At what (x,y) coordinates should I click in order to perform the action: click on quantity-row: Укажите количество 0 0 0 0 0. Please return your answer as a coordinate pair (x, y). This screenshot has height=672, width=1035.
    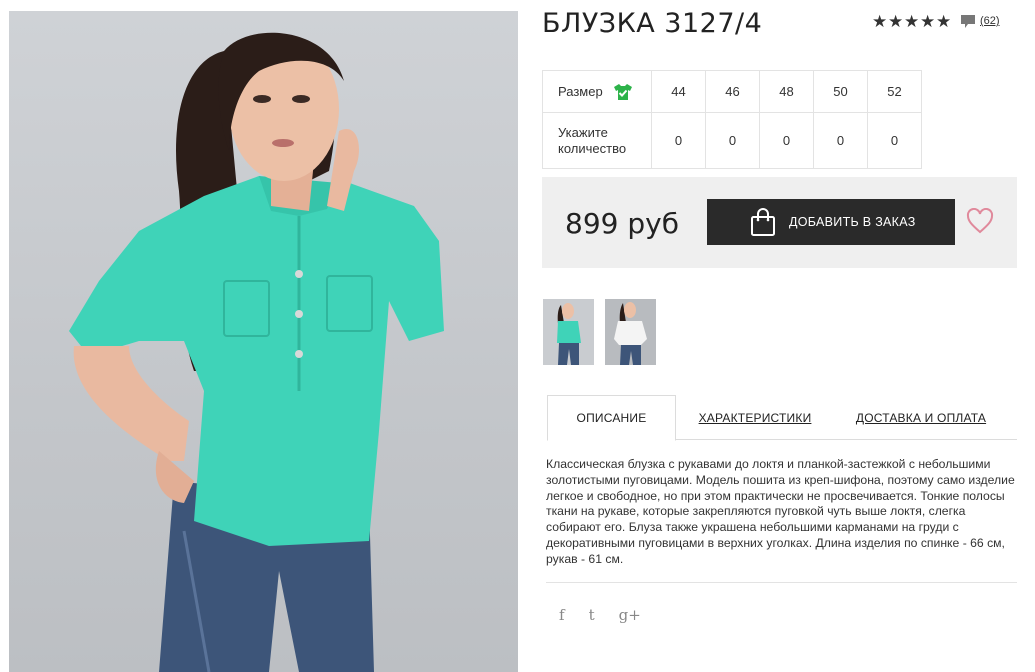
    Looking at the image, I should click on (732, 140).